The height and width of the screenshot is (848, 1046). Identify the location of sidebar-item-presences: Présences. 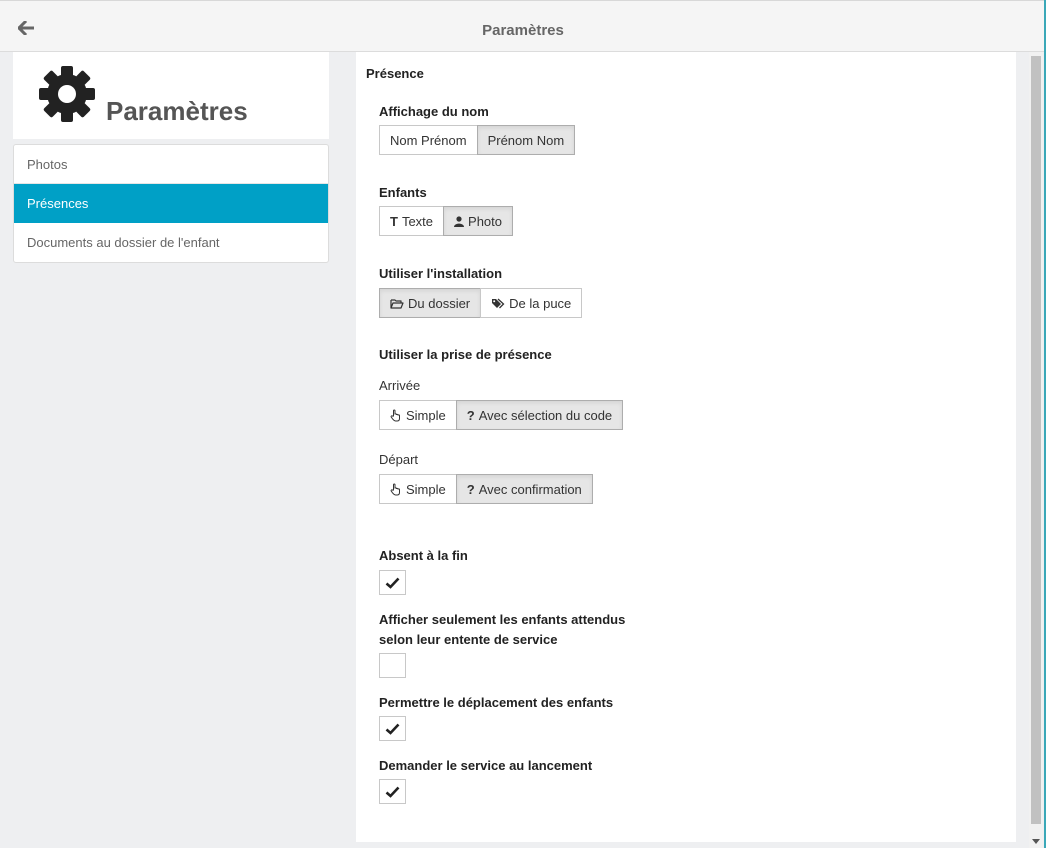
(171, 203).